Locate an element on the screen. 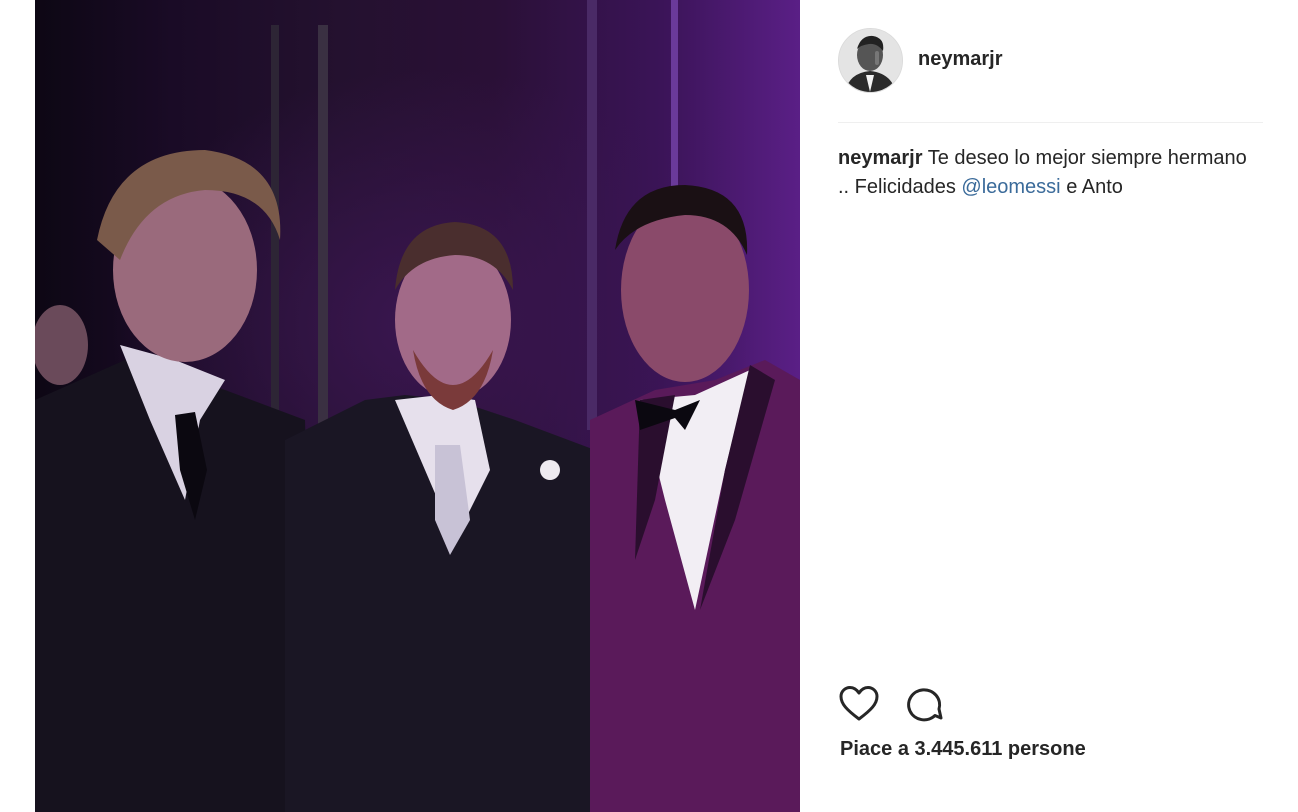 The width and height of the screenshot is (1298, 812). comment-bubble-icon is located at coordinates (925, 705).